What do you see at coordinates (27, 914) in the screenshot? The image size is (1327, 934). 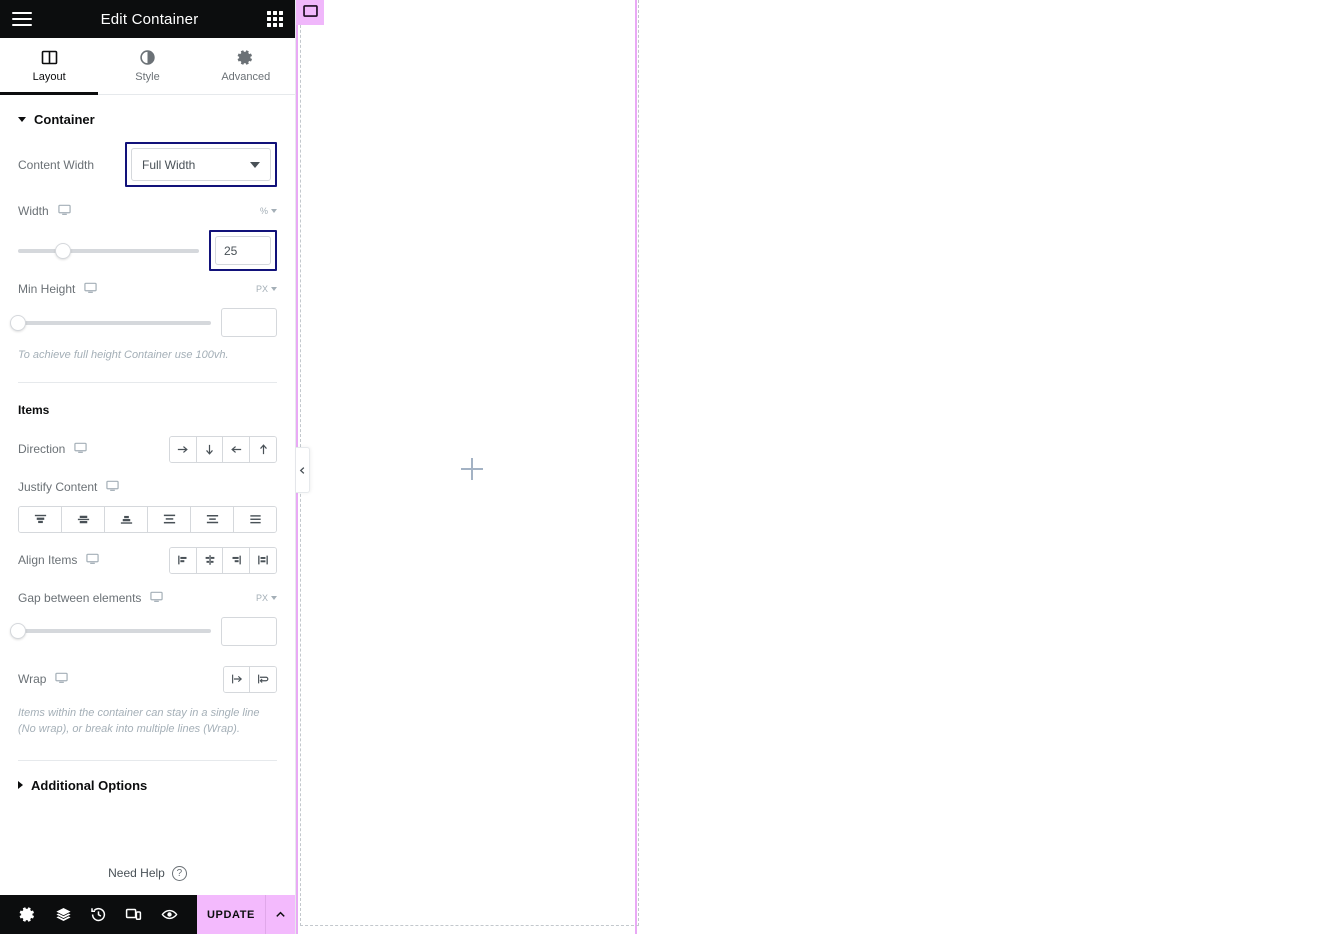 I see `settings-icon` at bounding box center [27, 914].